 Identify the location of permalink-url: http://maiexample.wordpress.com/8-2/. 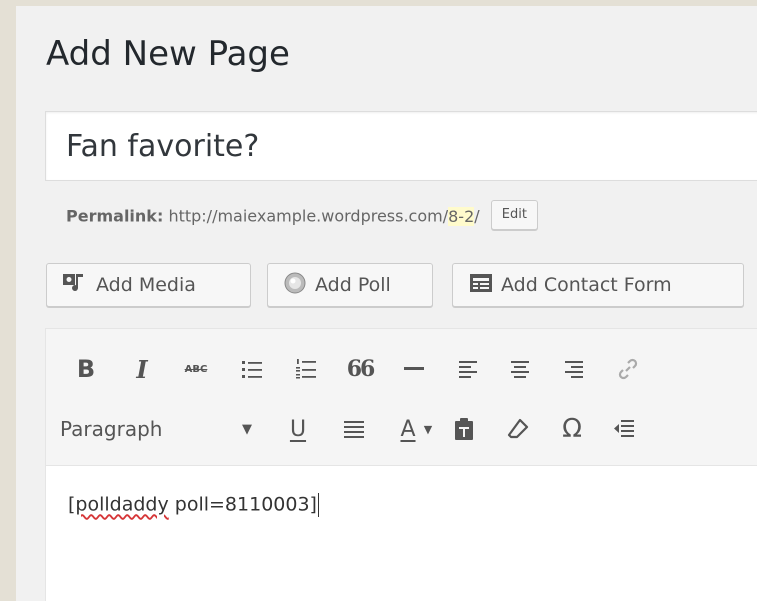
(324, 216).